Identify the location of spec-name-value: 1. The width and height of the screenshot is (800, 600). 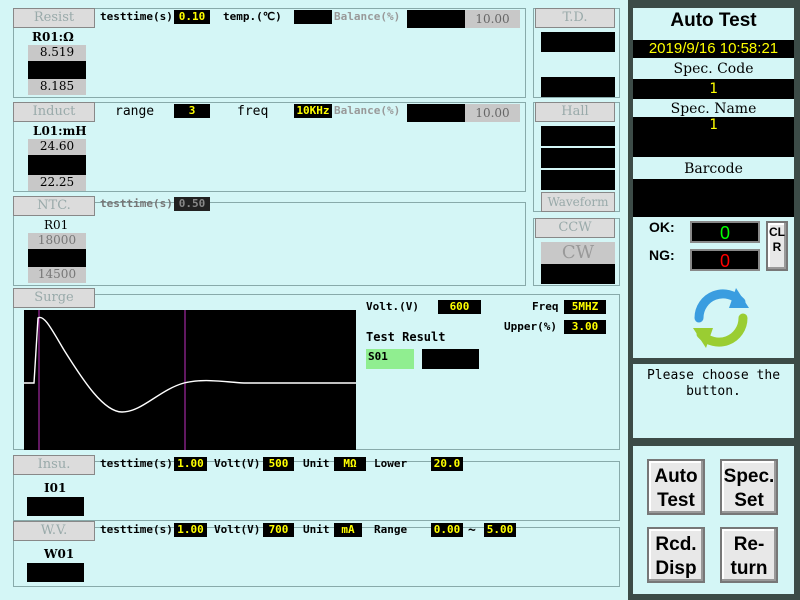
(713, 137).